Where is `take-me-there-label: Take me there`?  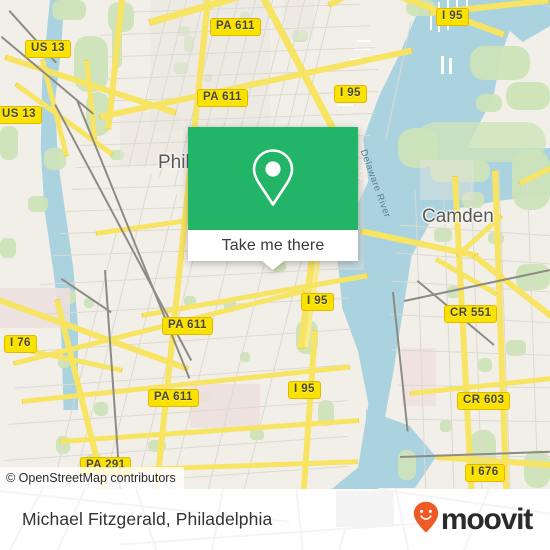
take-me-there-label: Take me there is located at coordinates (273, 245).